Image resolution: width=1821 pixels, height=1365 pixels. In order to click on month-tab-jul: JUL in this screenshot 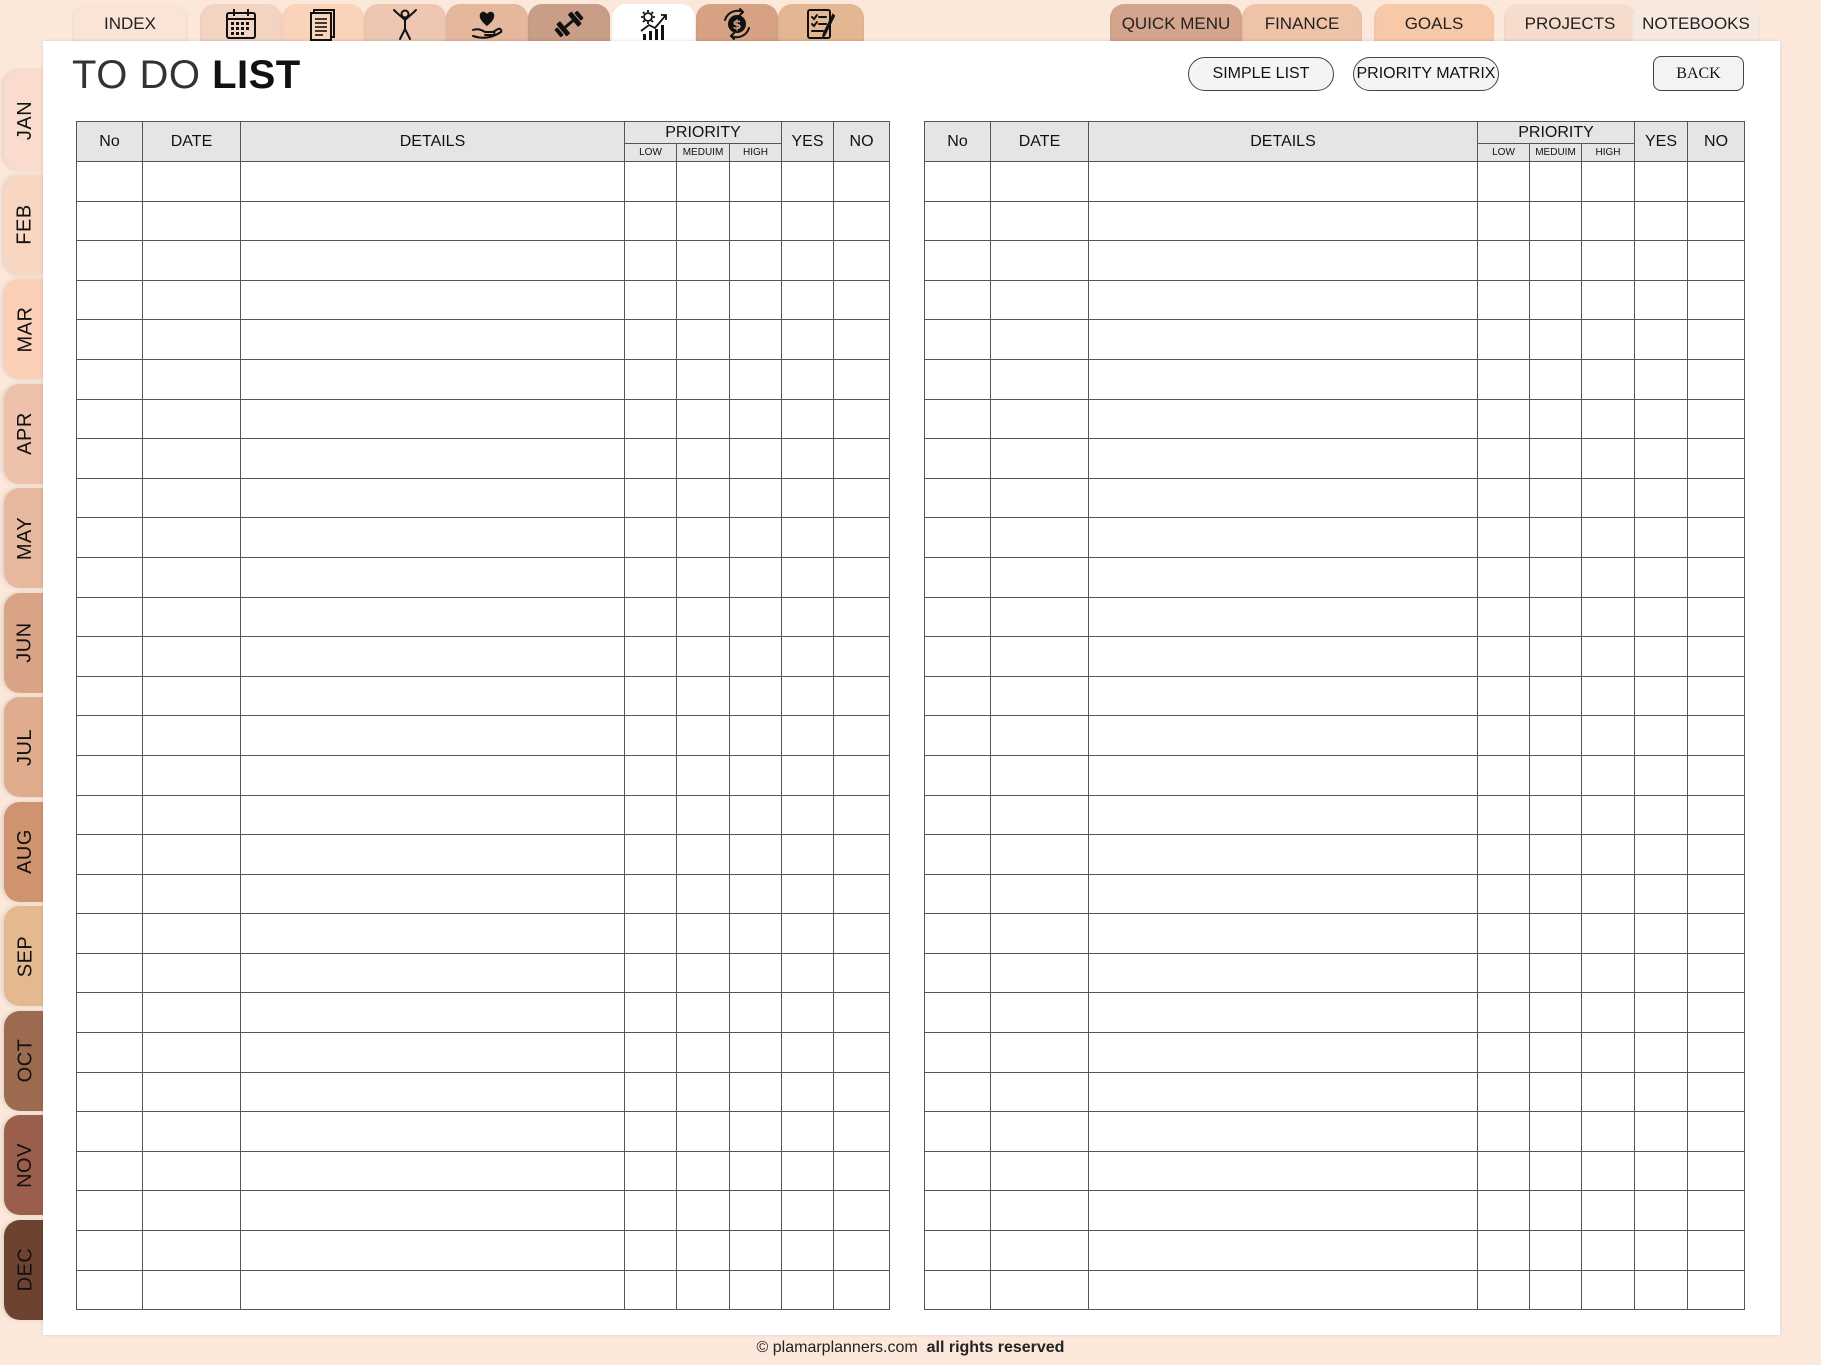, I will do `click(25, 747)`.